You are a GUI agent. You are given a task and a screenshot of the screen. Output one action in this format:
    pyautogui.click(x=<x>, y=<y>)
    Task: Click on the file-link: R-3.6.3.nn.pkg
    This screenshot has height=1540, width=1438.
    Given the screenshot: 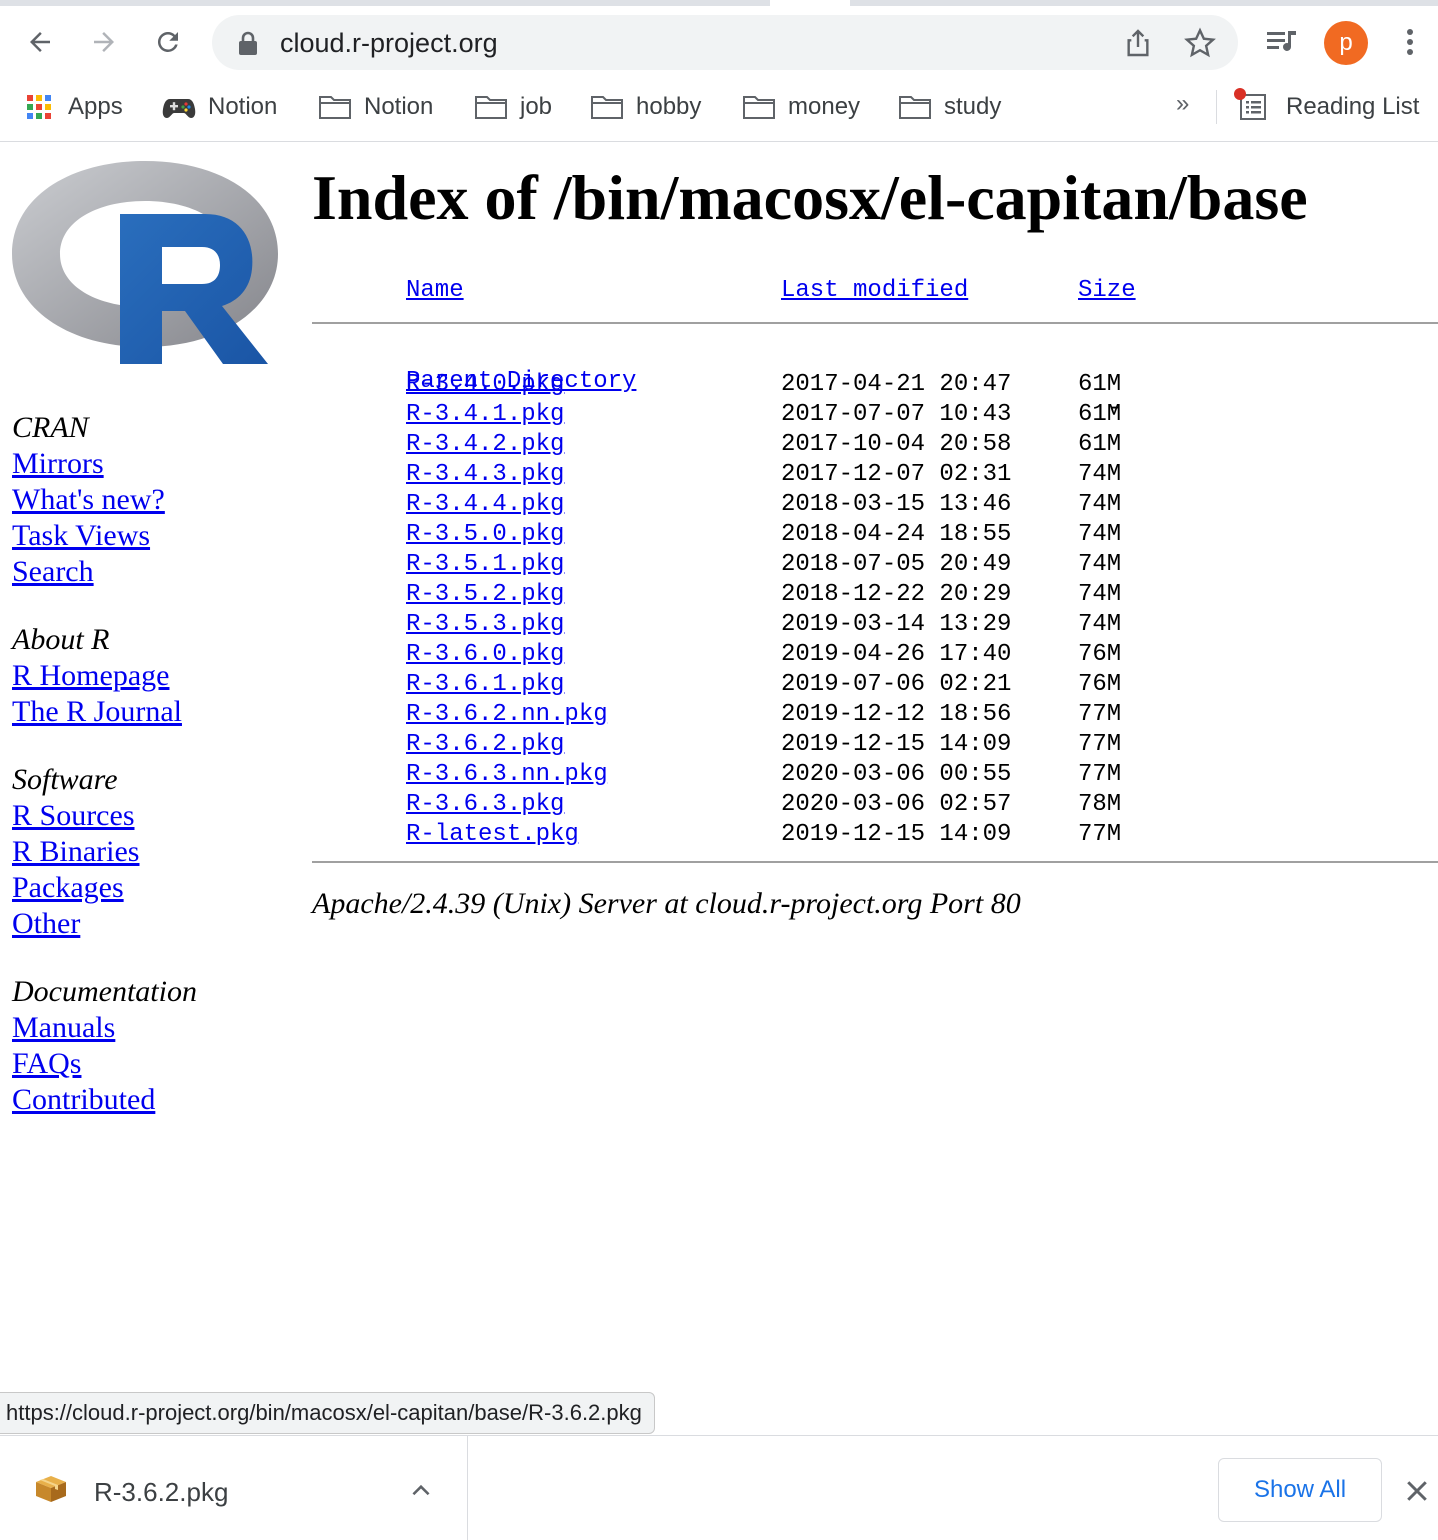 What is the action you would take?
    pyautogui.click(x=507, y=774)
    